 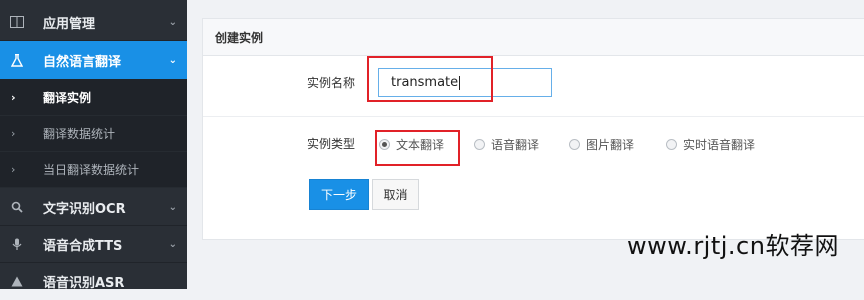 What do you see at coordinates (533, 37) in the screenshot?
I see `panel-title: 创建实例` at bounding box center [533, 37].